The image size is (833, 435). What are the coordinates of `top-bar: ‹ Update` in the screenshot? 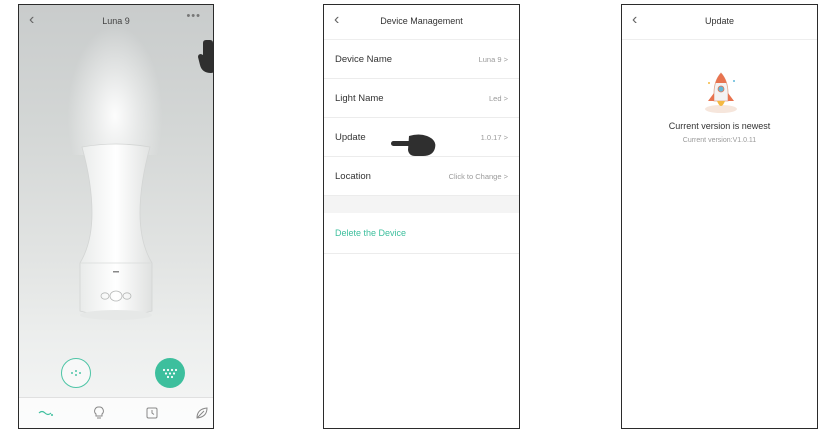 It's located at (719, 22).